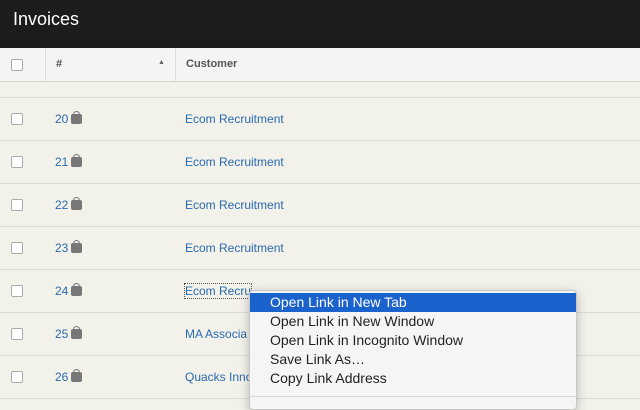 Image resolution: width=640 pixels, height=410 pixels. What do you see at coordinates (69, 376) in the screenshot?
I see `invoice-number-link: 26` at bounding box center [69, 376].